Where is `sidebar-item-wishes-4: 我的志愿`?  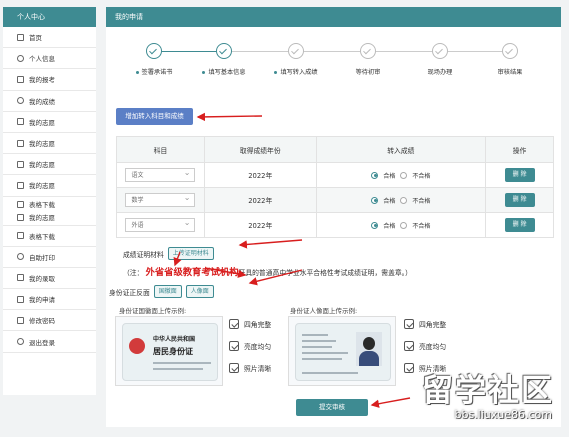
sidebar-item-wishes-4: 我的志愿 is located at coordinates (49, 186).